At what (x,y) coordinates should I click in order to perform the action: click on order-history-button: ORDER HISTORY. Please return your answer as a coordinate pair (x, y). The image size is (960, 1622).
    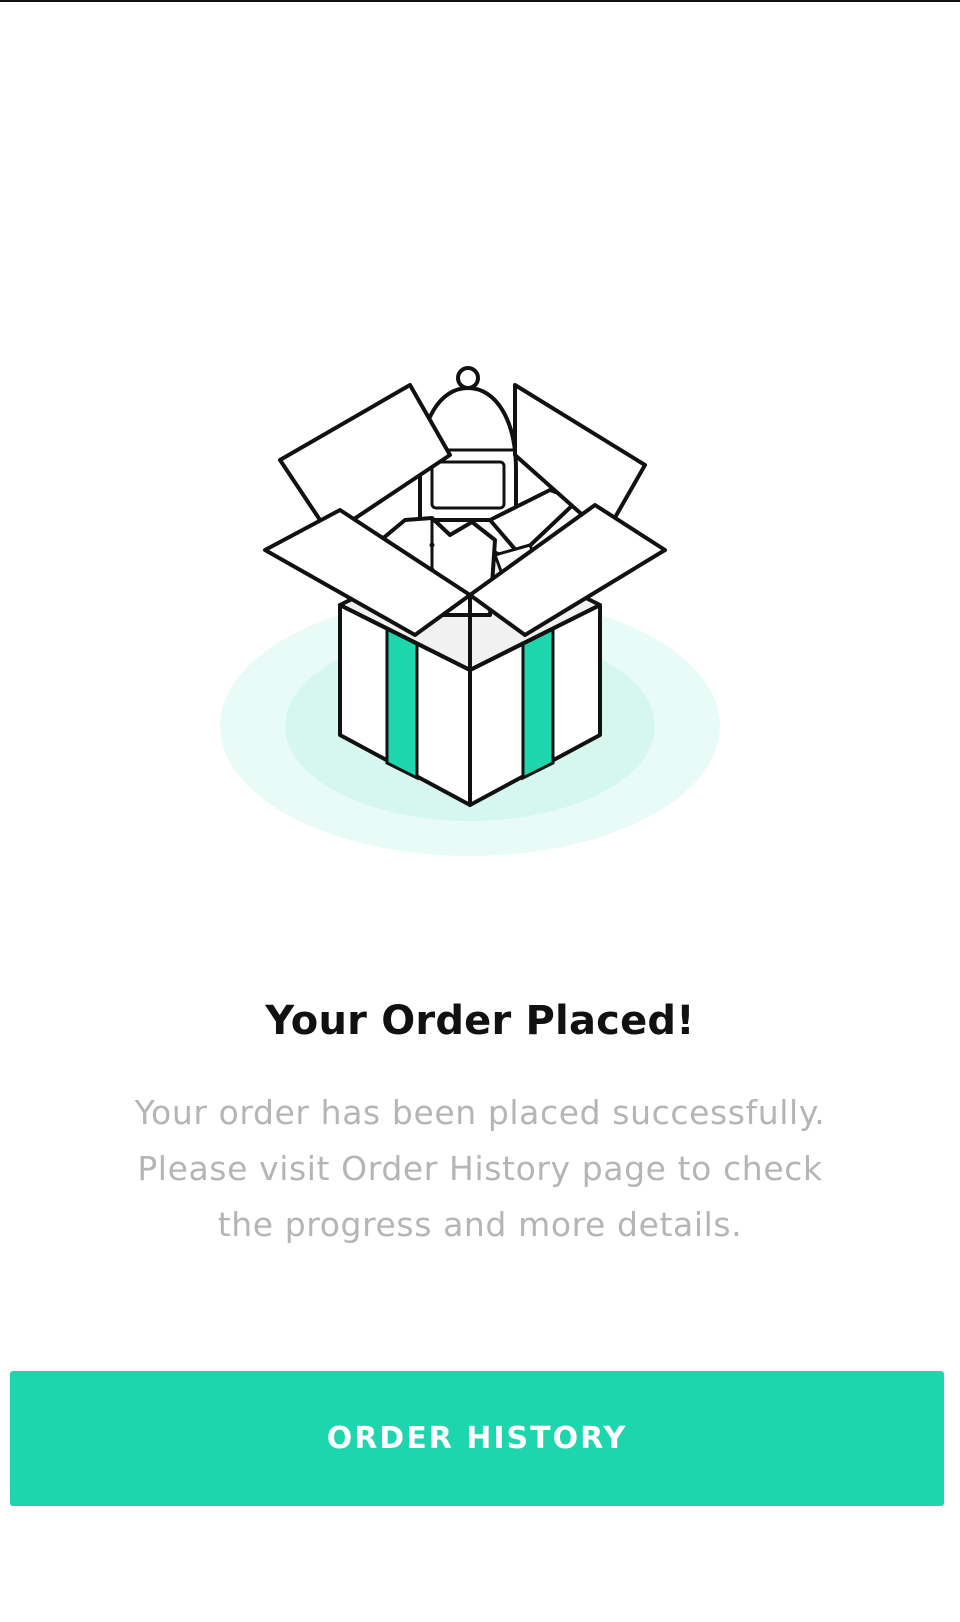
    Looking at the image, I should click on (477, 1438).